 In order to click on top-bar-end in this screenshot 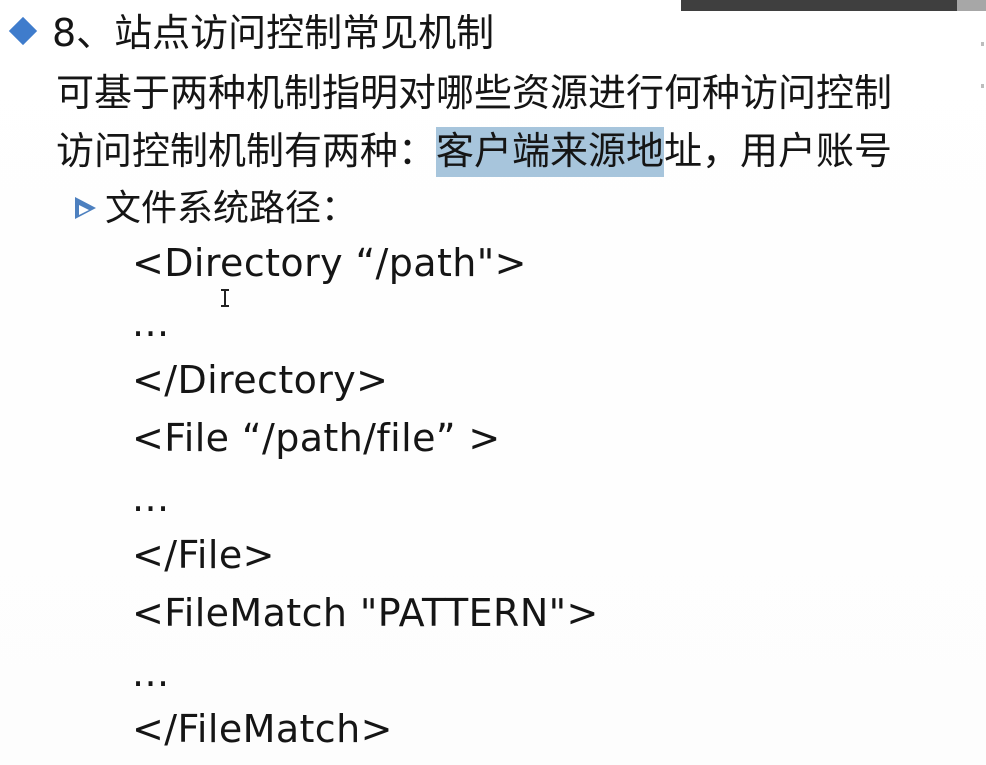, I will do `click(971, 5)`.